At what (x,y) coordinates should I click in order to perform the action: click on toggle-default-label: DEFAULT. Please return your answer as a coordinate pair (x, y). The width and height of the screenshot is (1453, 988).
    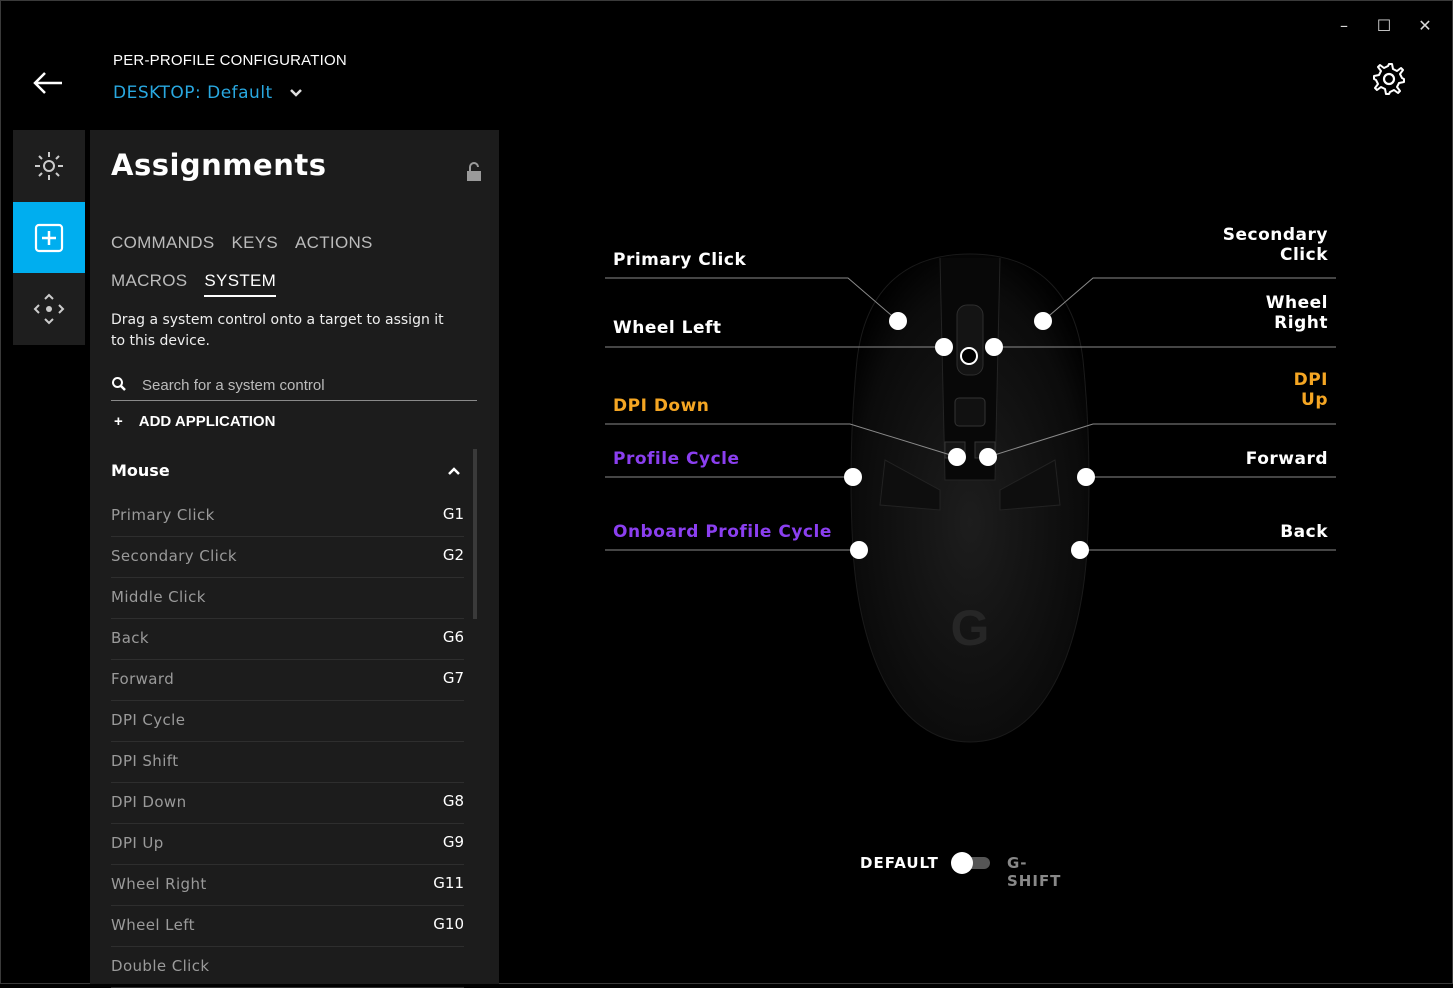
    Looking at the image, I should click on (899, 863).